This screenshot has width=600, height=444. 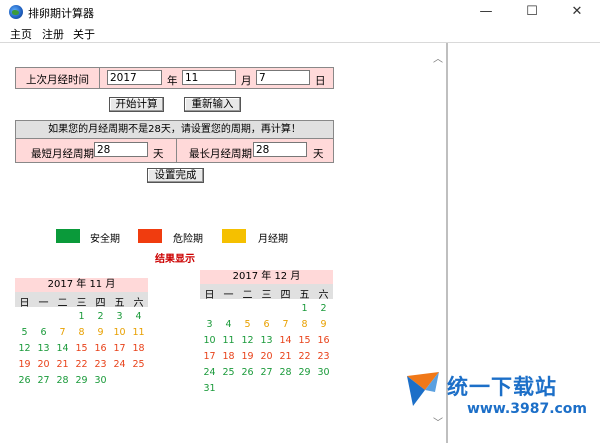 I want to click on period-legend-label: 月经期, so click(x=273, y=239).